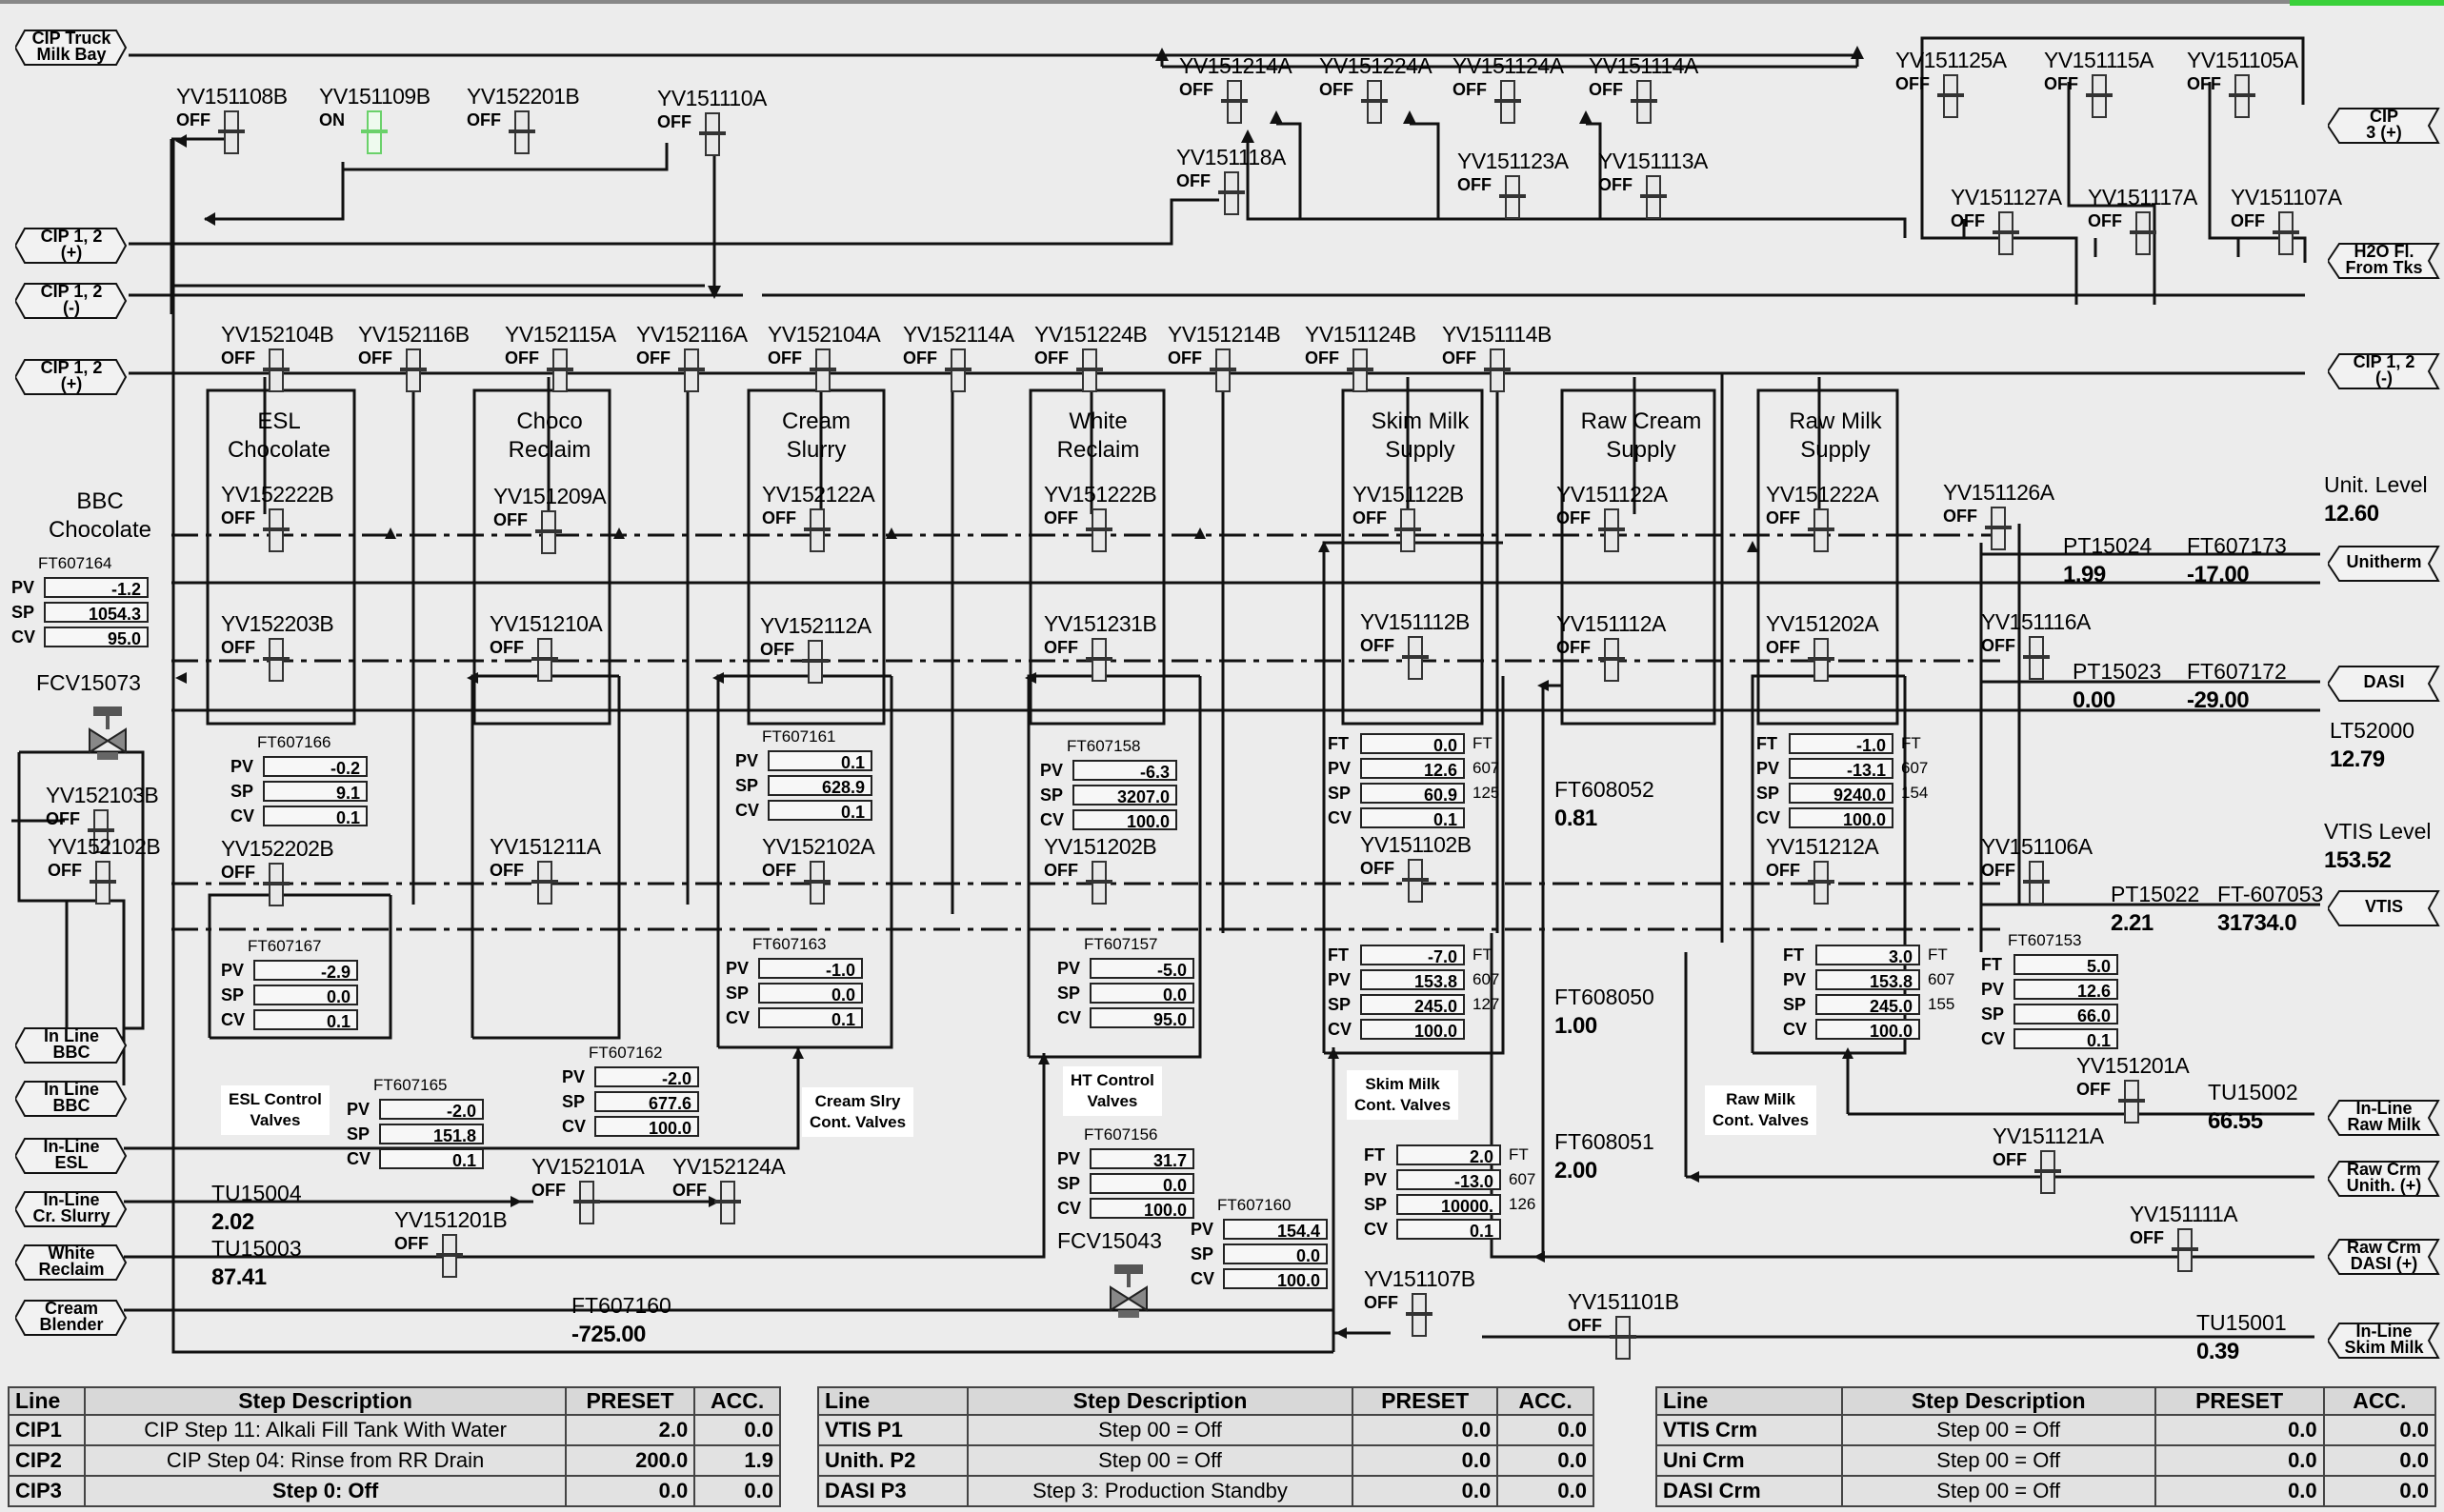 This screenshot has height=1512, width=2444. What do you see at coordinates (833, 525) in the screenshot?
I see `valve-yv152122a: YV152122A OFF` at bounding box center [833, 525].